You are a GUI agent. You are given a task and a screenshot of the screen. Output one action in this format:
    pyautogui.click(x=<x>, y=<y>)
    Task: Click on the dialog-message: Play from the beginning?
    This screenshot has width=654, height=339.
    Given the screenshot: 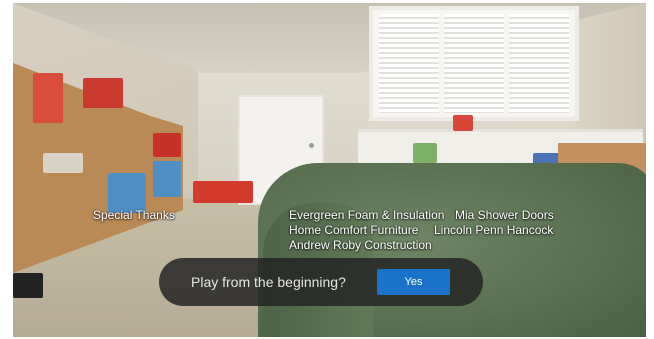 What is the action you would take?
    pyautogui.click(x=268, y=282)
    